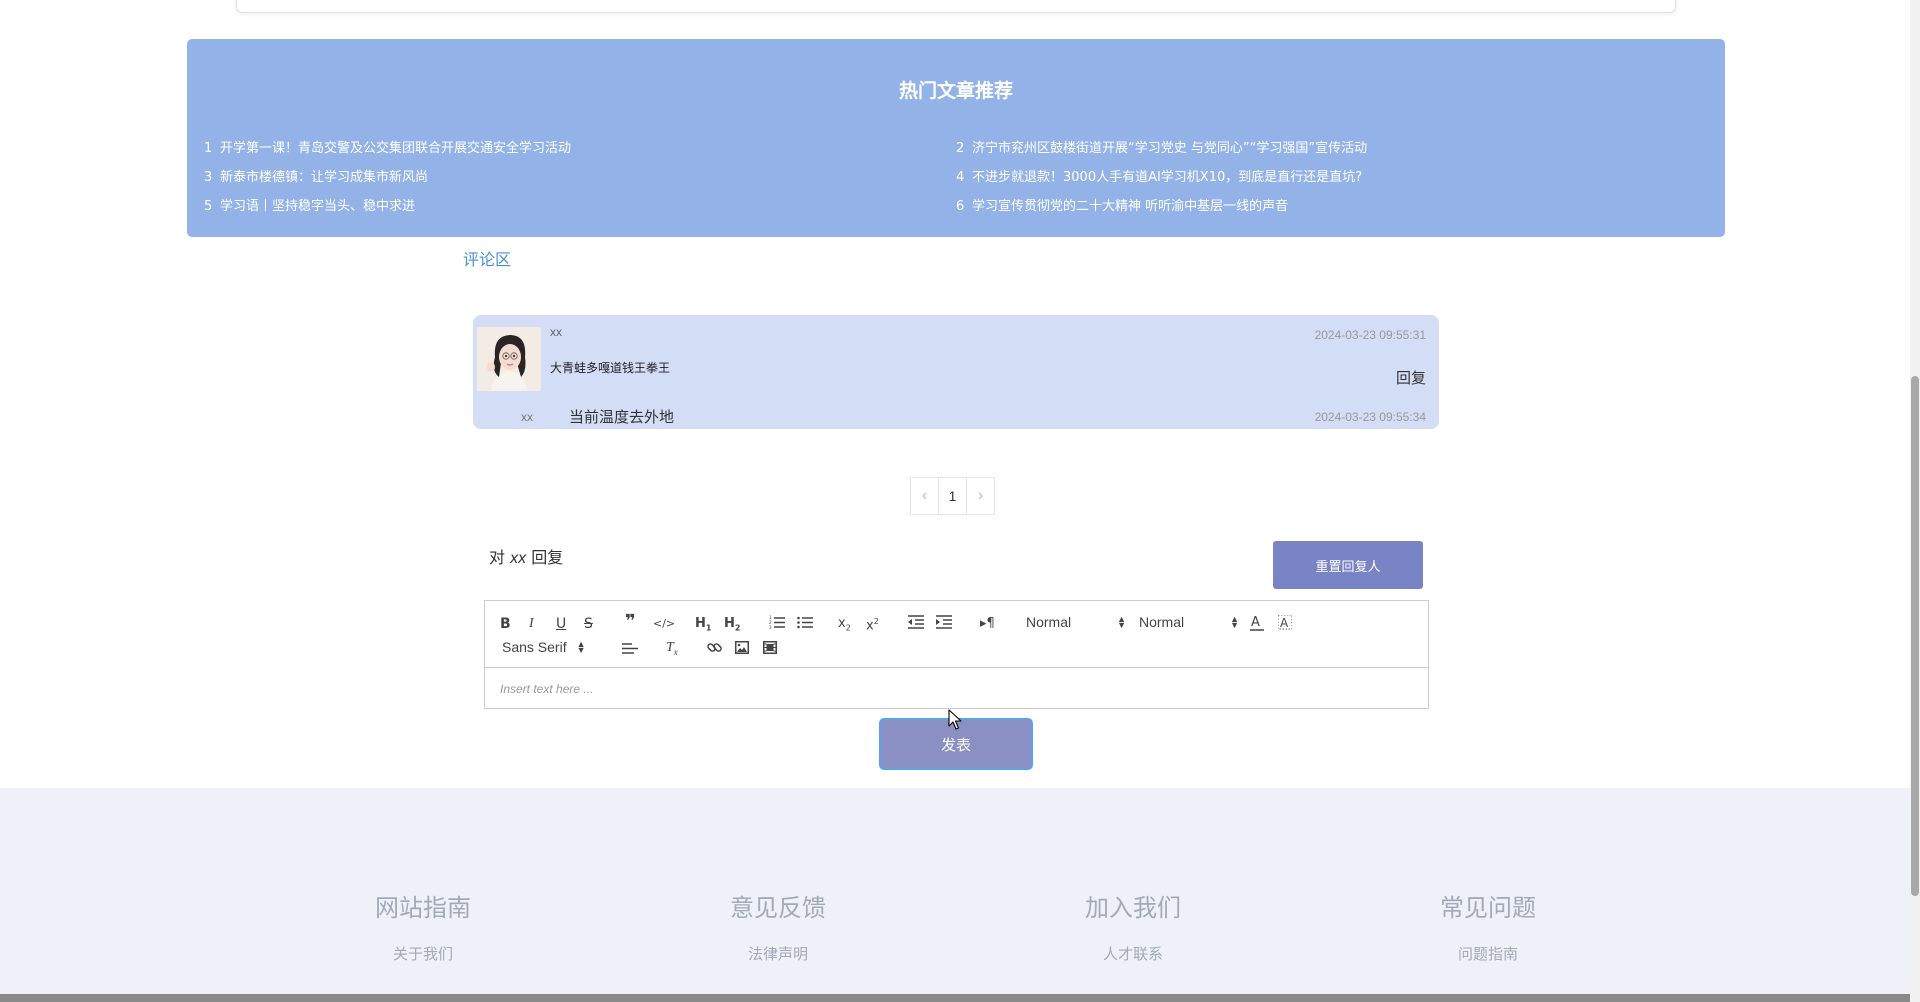  Describe the element at coordinates (318, 206) in the screenshot. I see `hot-article-title: 学习语丨坚持稳字当头、稳中求进` at that location.